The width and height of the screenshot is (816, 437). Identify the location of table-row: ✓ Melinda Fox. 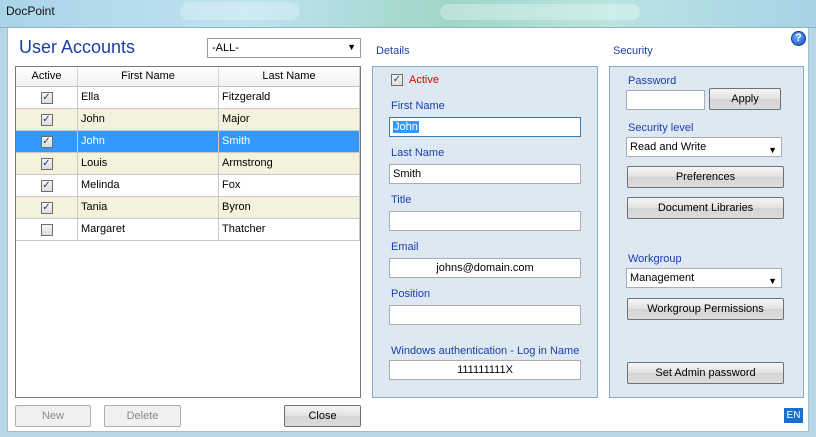
(188, 186).